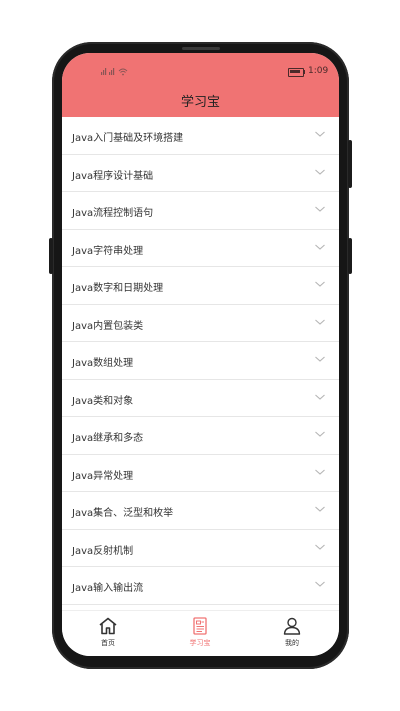 The height and width of the screenshot is (711, 400). Describe the element at coordinates (200, 323) in the screenshot. I see `list-item: Java内置包装类` at that location.